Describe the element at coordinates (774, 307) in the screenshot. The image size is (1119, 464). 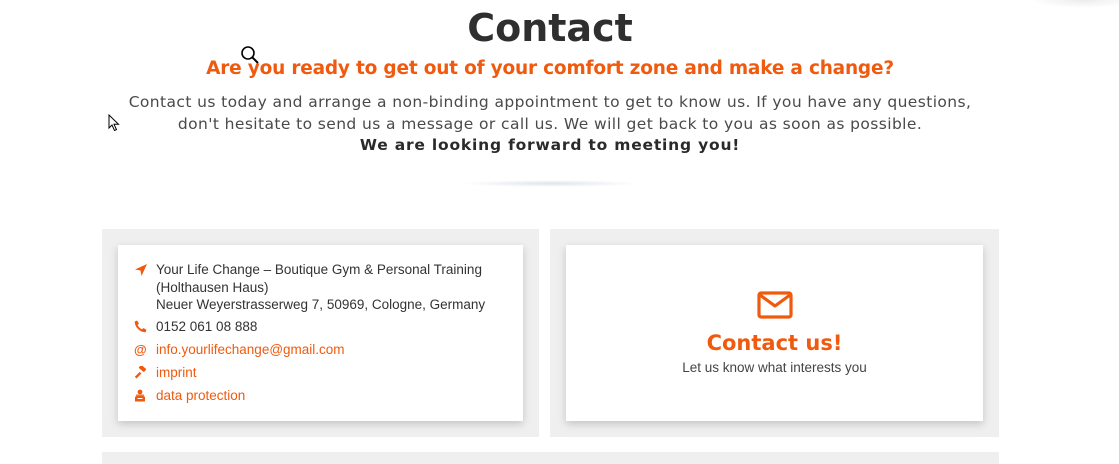
I see `envelope-icon` at that location.